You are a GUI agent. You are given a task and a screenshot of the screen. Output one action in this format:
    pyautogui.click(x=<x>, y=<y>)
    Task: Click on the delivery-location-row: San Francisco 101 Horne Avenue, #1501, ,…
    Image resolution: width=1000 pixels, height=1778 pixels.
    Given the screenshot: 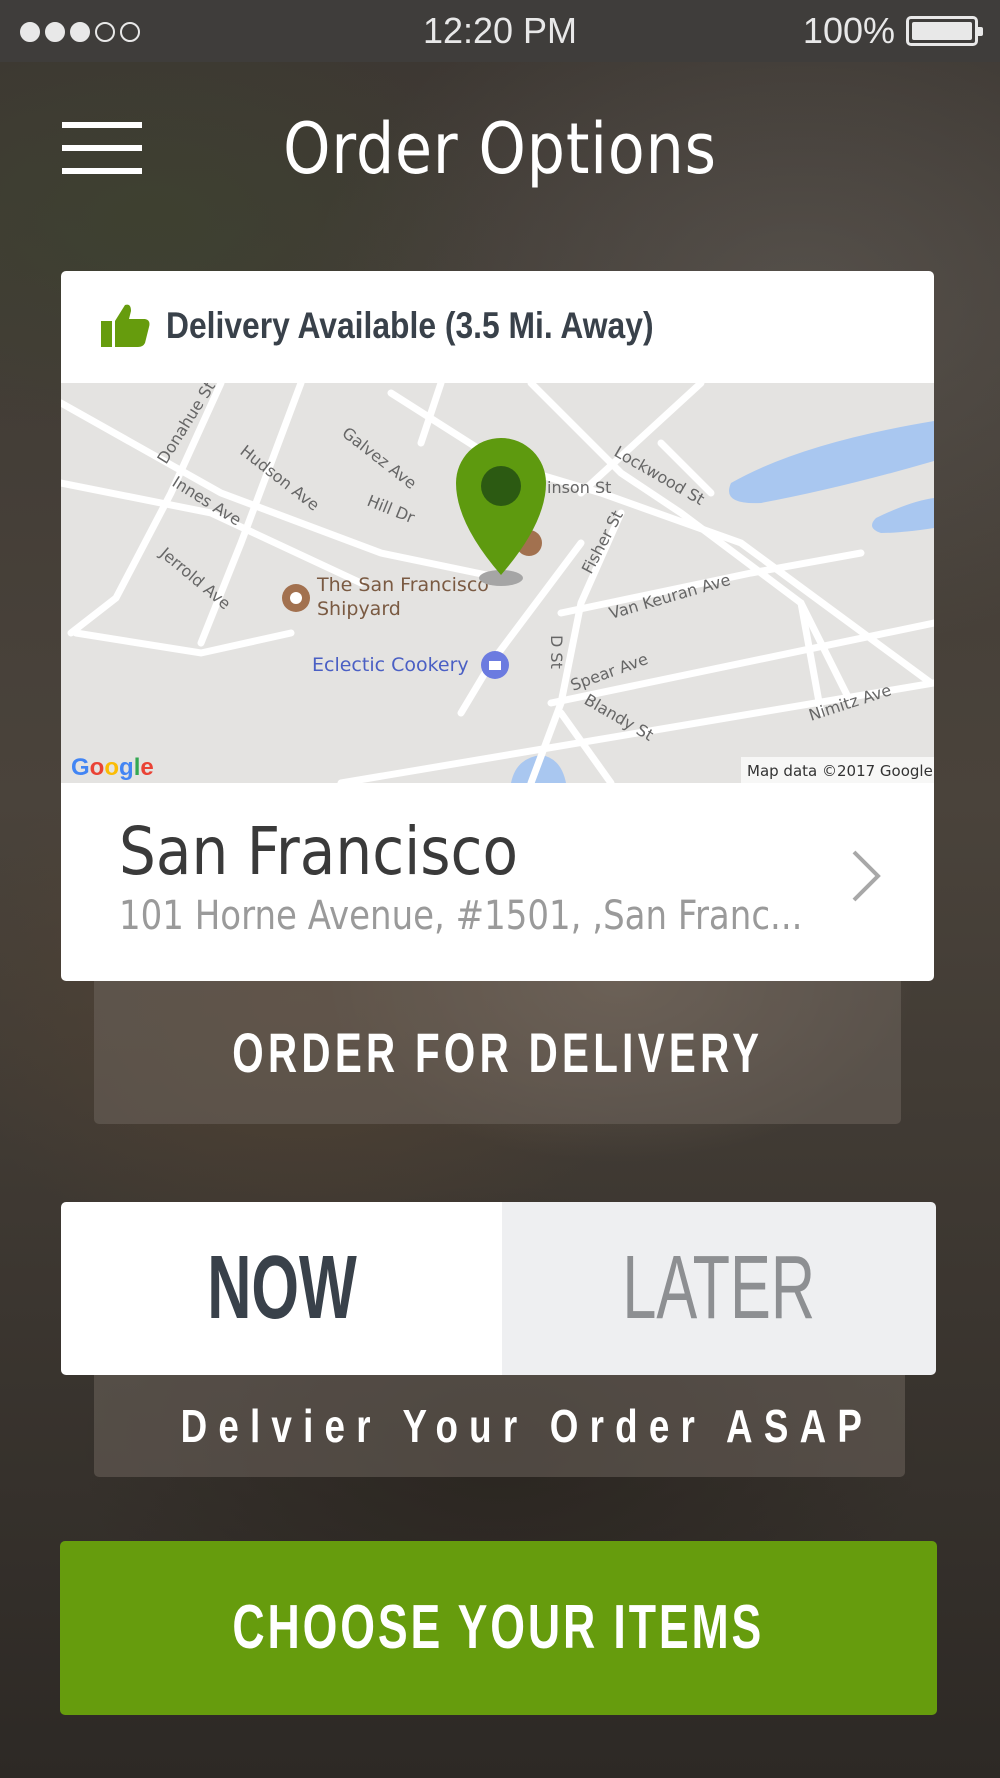 What is the action you would take?
    pyautogui.click(x=497, y=882)
    